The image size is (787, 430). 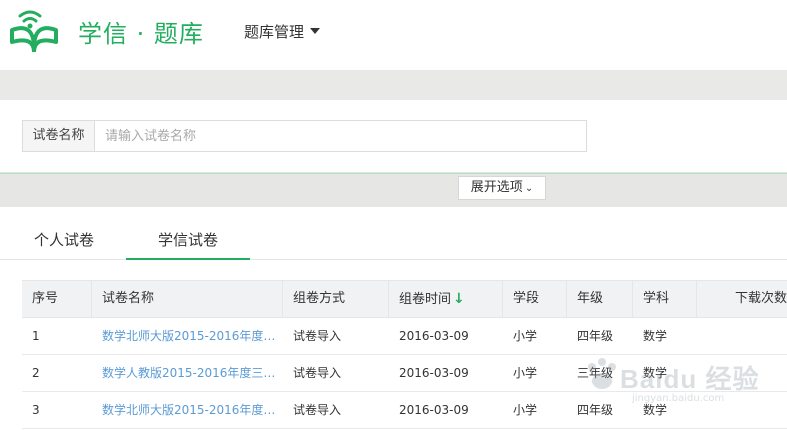 What do you see at coordinates (336, 299) in the screenshot?
I see `column-header-method: 组卷方式` at bounding box center [336, 299].